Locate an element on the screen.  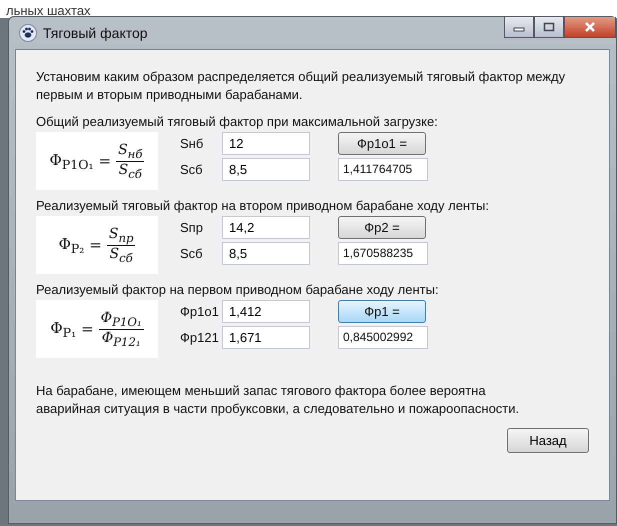
conclusion-text: На барабане, имеющем меньший запас тягового фактора более вероятна аварийная ситуация в части пробуксовки, а следовательно и пожароопасности. is located at coordinates (278, 400).